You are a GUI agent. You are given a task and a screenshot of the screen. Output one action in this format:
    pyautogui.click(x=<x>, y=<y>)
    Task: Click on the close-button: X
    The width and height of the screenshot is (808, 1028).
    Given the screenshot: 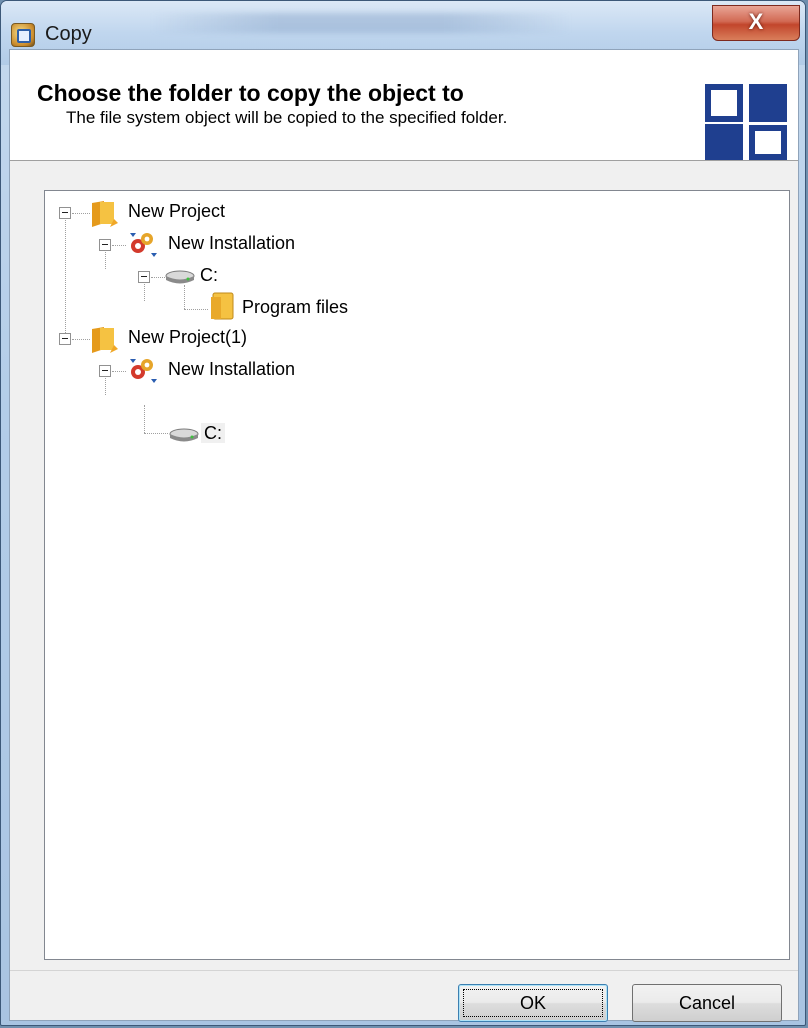 What is the action you would take?
    pyautogui.click(x=756, y=23)
    